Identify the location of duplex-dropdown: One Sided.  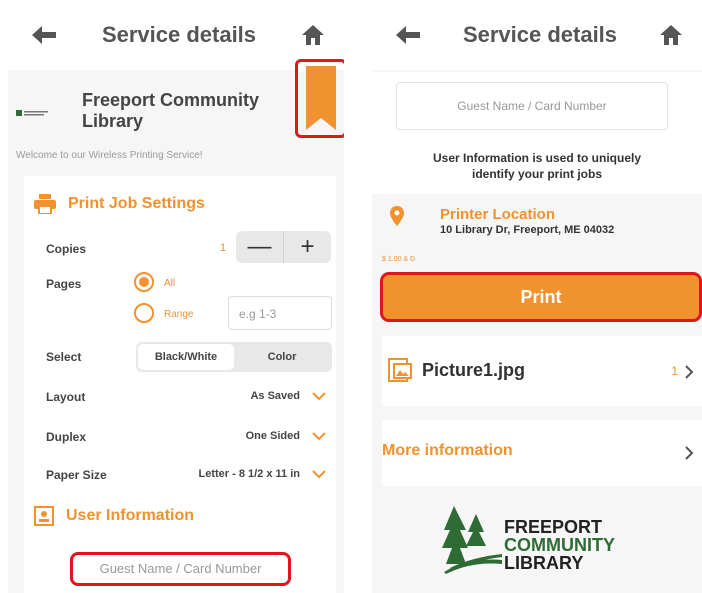
(273, 436).